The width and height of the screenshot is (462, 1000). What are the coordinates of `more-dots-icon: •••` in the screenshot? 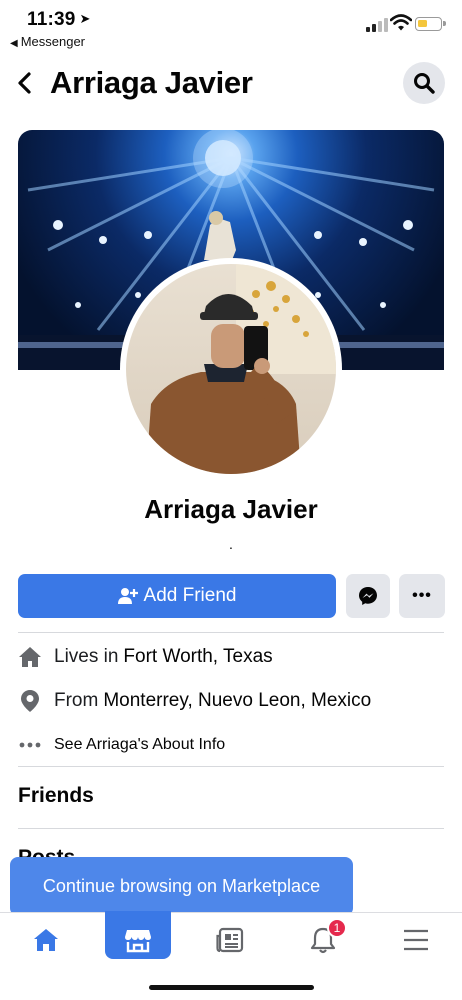 It's located at (422, 595).